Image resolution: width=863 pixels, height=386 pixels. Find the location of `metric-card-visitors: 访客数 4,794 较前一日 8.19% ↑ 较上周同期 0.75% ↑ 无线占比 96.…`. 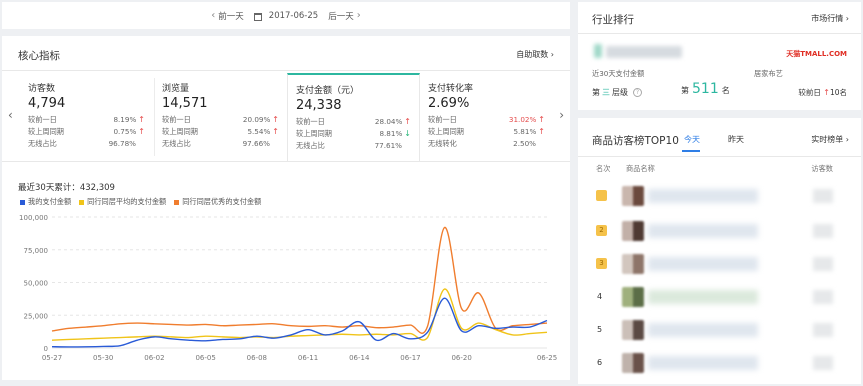

metric-card-visitors: 访客数 4,794 较前一日 8.19% ↑ 较上周同期 0.75% ↑ 无线占比 96.… is located at coordinates (86, 117).